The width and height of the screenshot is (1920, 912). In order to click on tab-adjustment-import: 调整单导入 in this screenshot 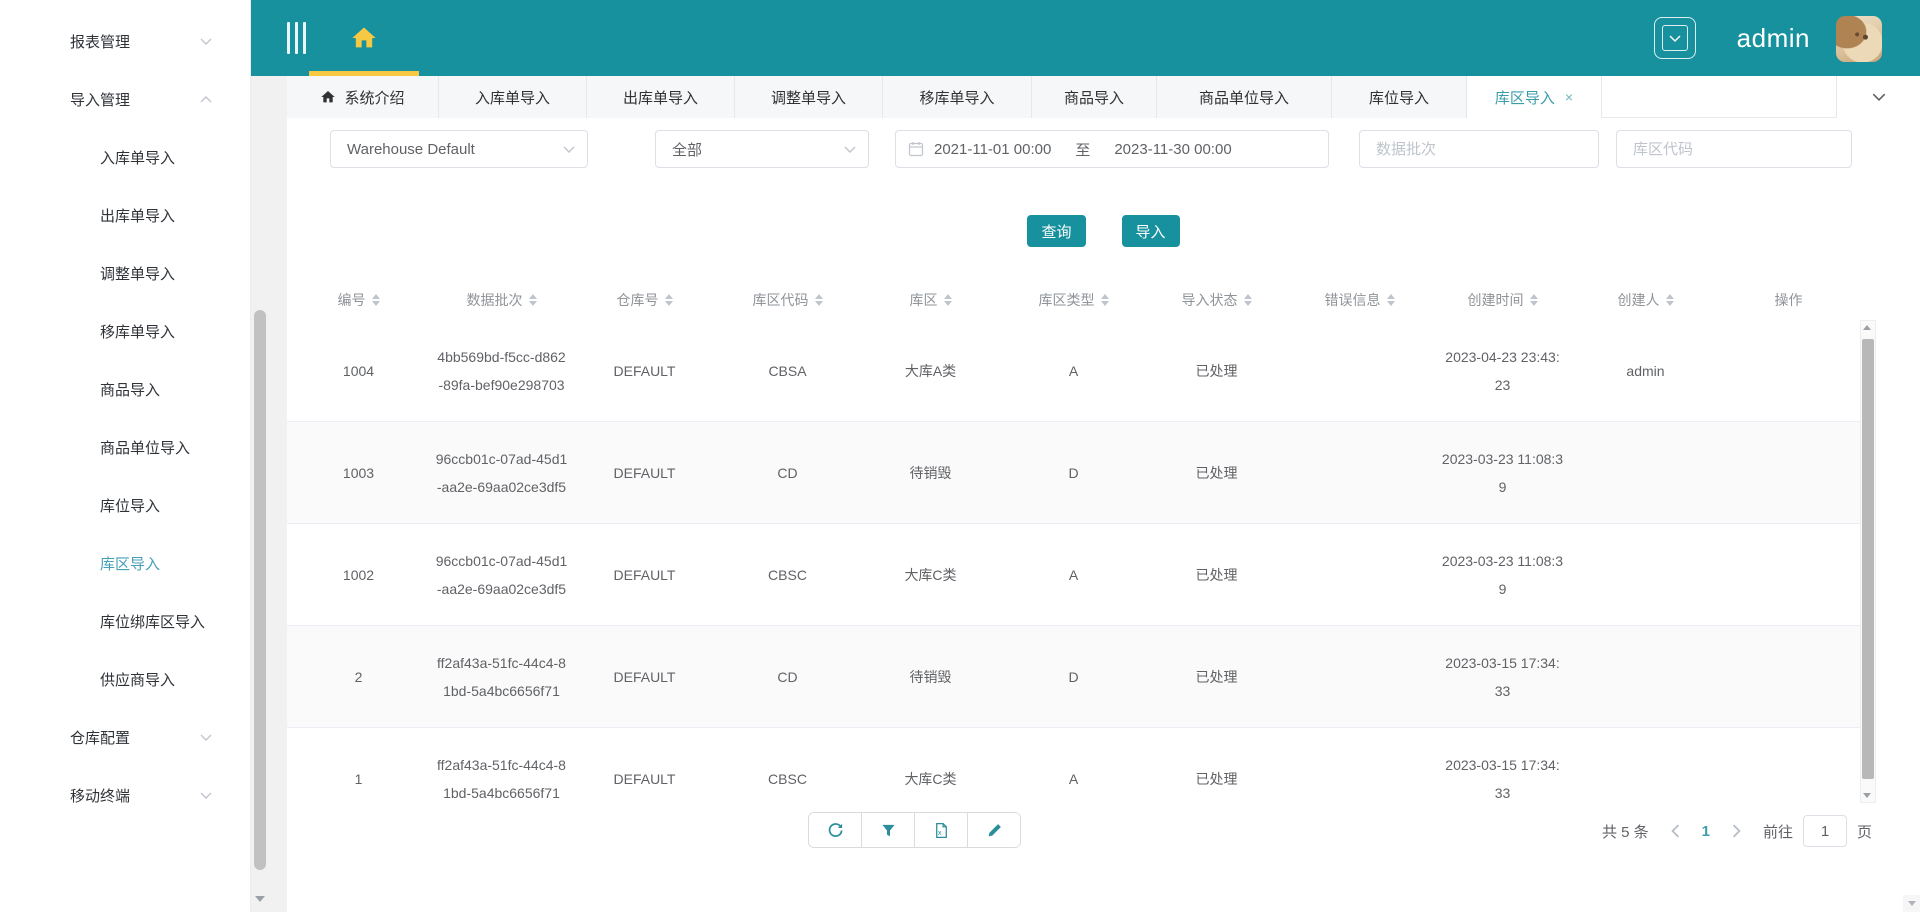, I will do `click(809, 97)`.